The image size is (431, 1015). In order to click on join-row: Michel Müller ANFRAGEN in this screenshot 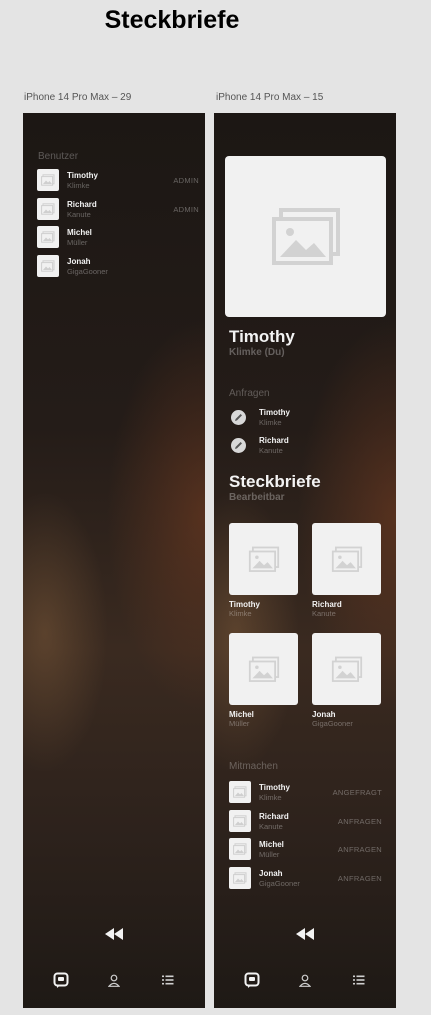, I will do `click(306, 849)`.